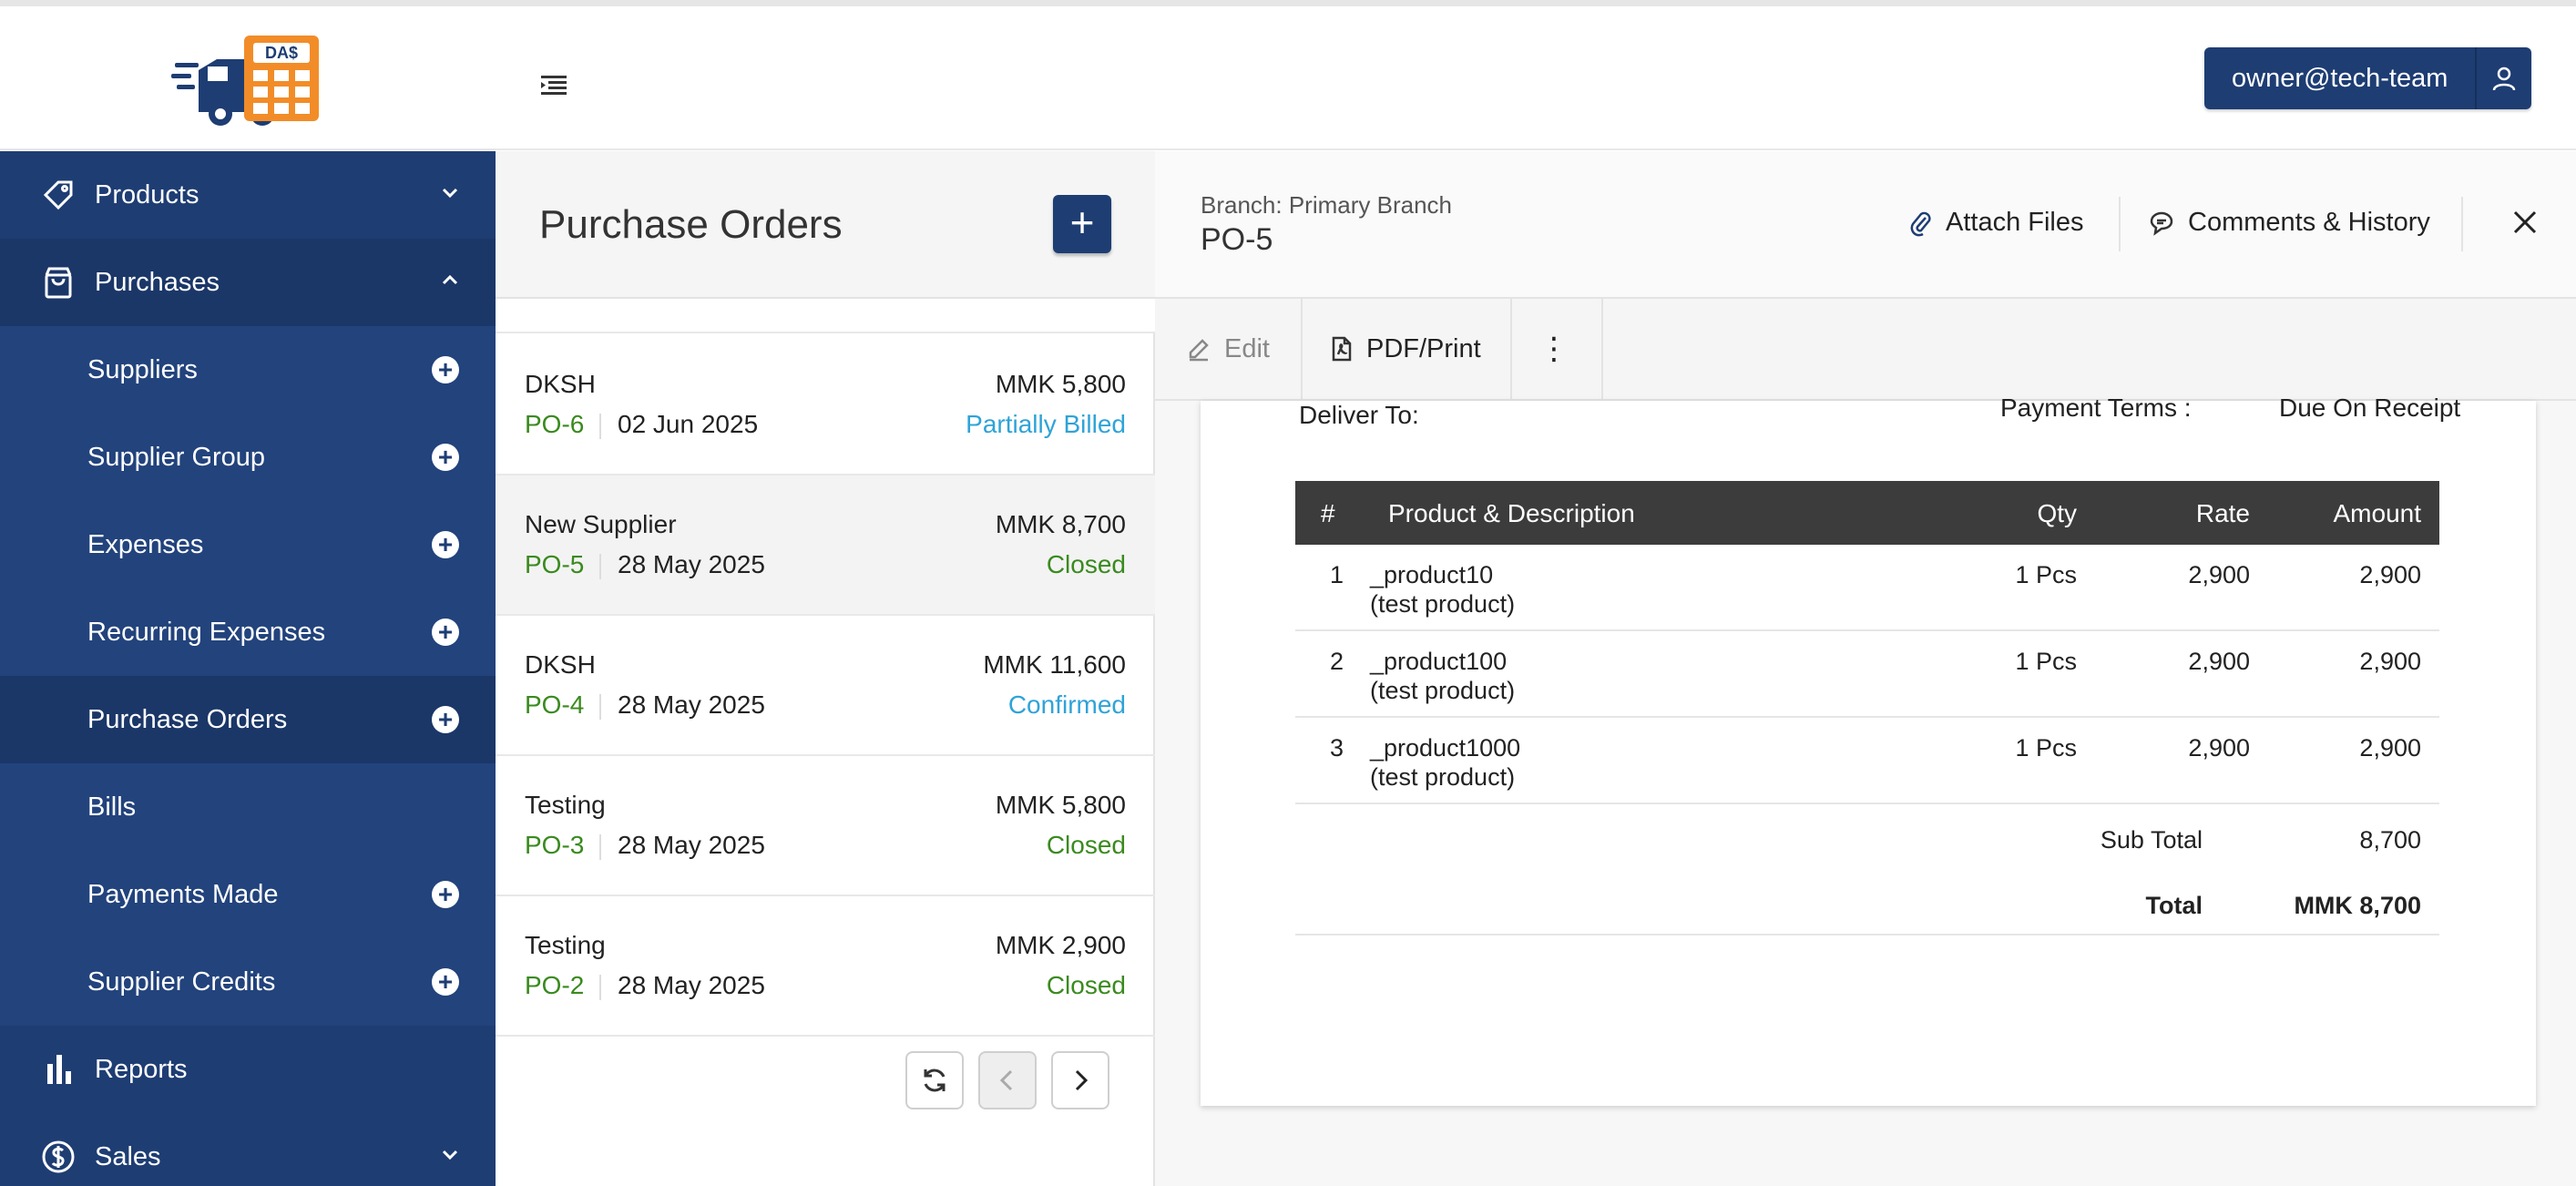 This screenshot has height=1186, width=2576. Describe the element at coordinates (554, 85) in the screenshot. I see `menu-toggle-icon` at that location.